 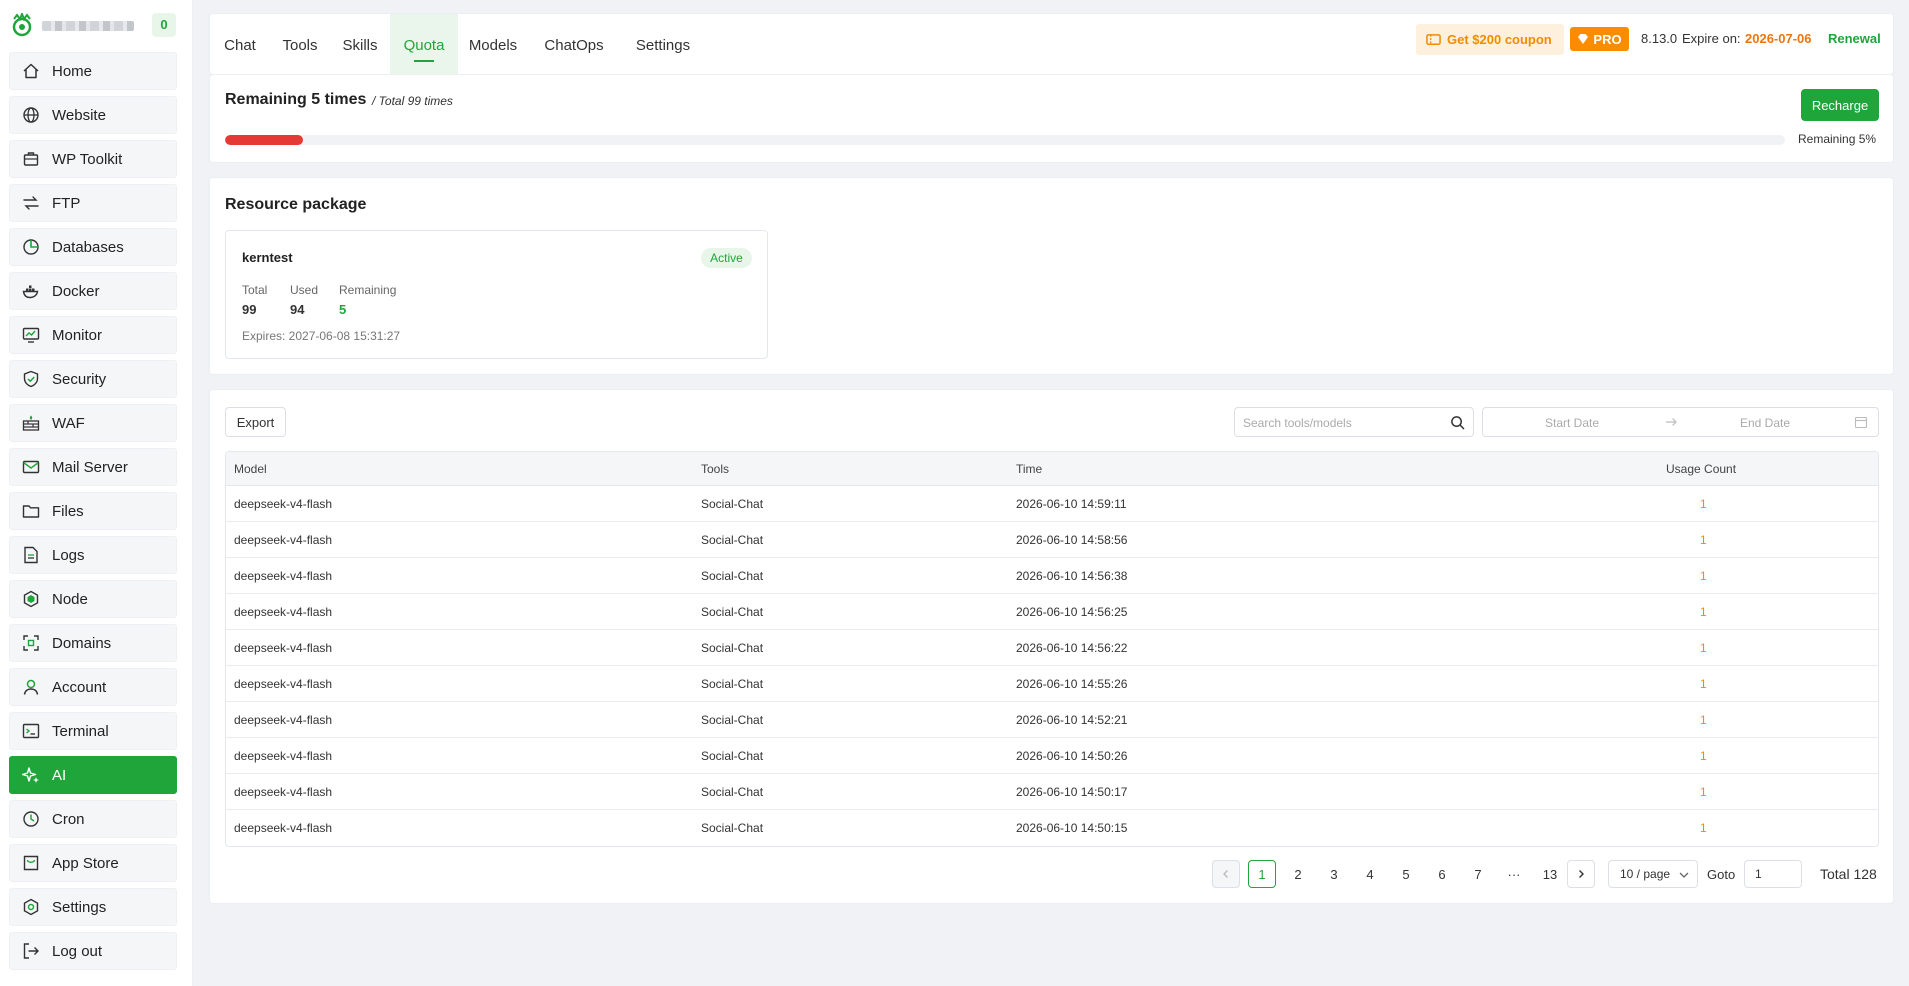 I want to click on column-header-time: Time, so click(x=1029, y=469).